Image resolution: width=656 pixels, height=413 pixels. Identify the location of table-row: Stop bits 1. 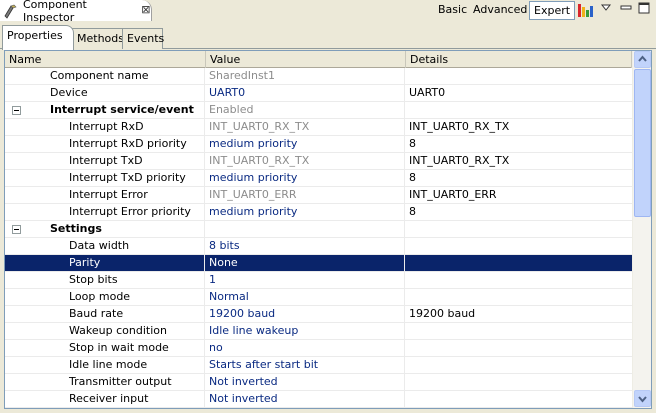
(318, 280).